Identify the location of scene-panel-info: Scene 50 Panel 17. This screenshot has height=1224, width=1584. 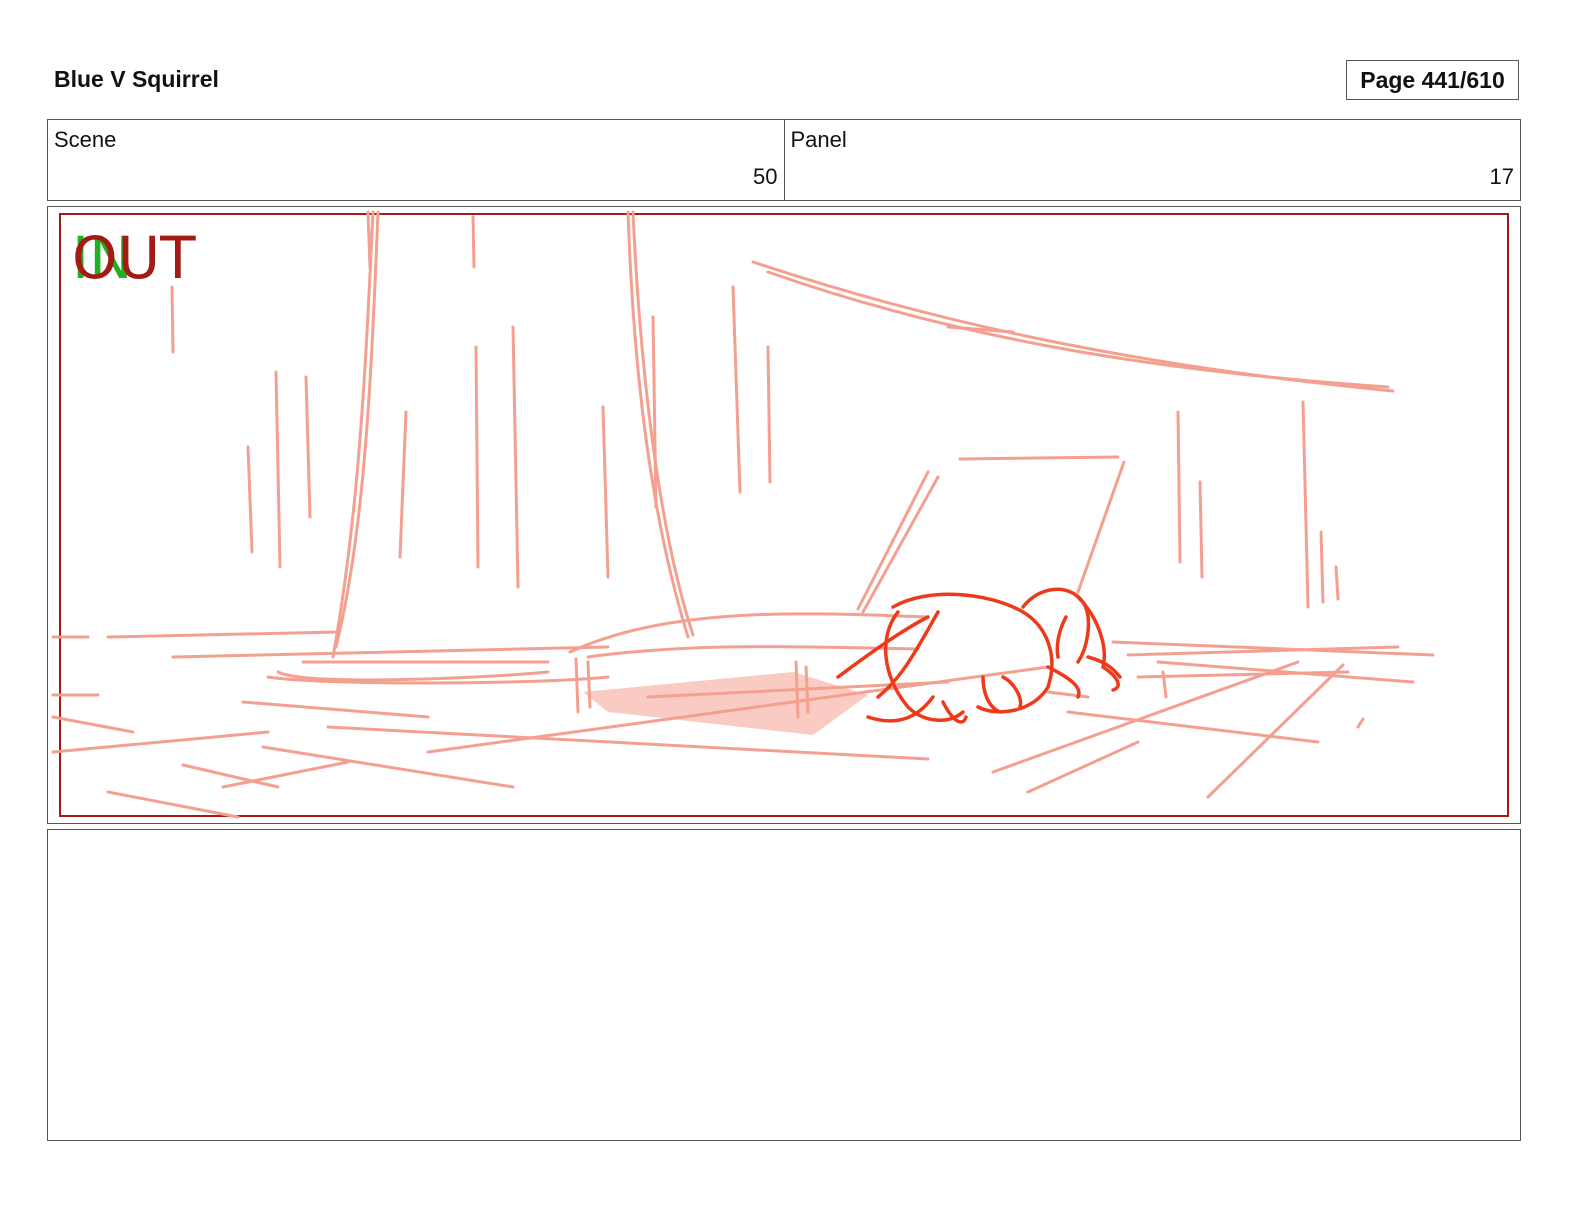
(784, 160).